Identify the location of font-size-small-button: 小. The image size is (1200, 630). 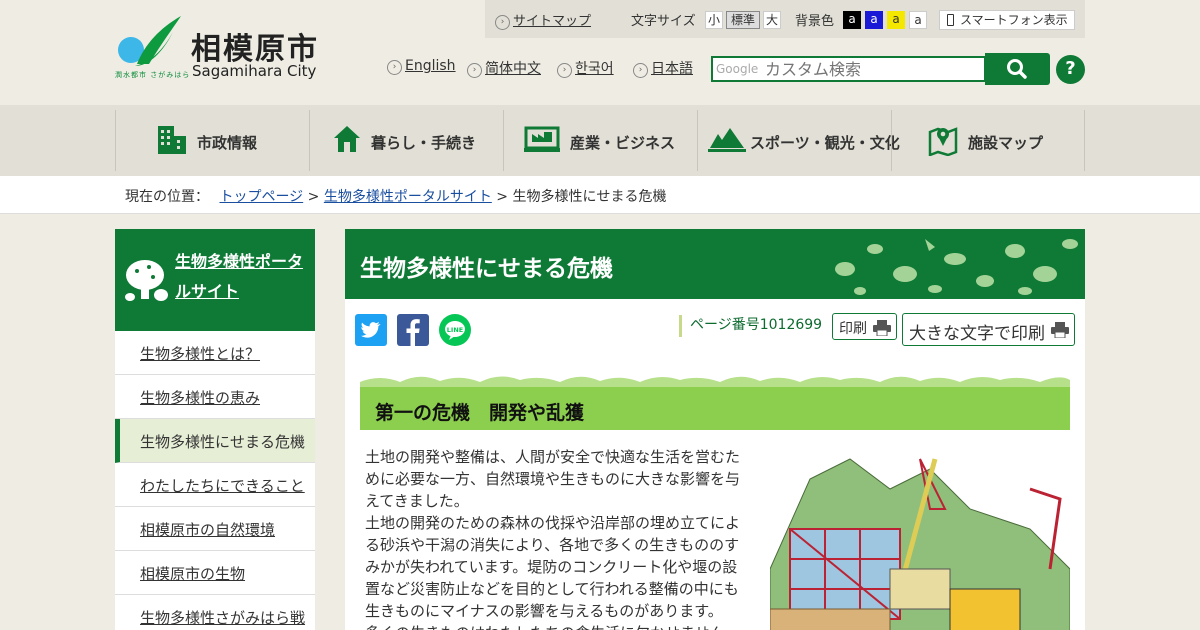
(714, 20).